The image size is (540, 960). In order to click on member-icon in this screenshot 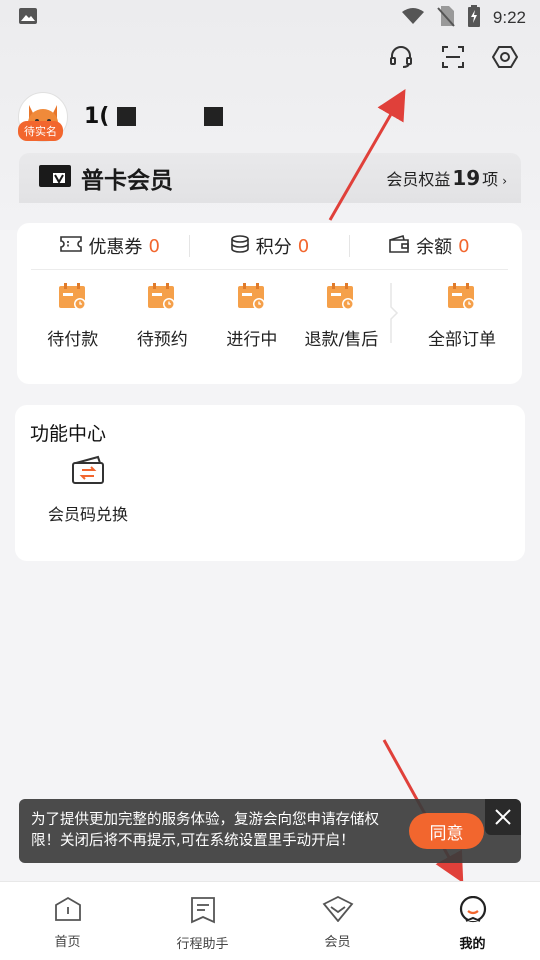, I will do `click(338, 910)`.